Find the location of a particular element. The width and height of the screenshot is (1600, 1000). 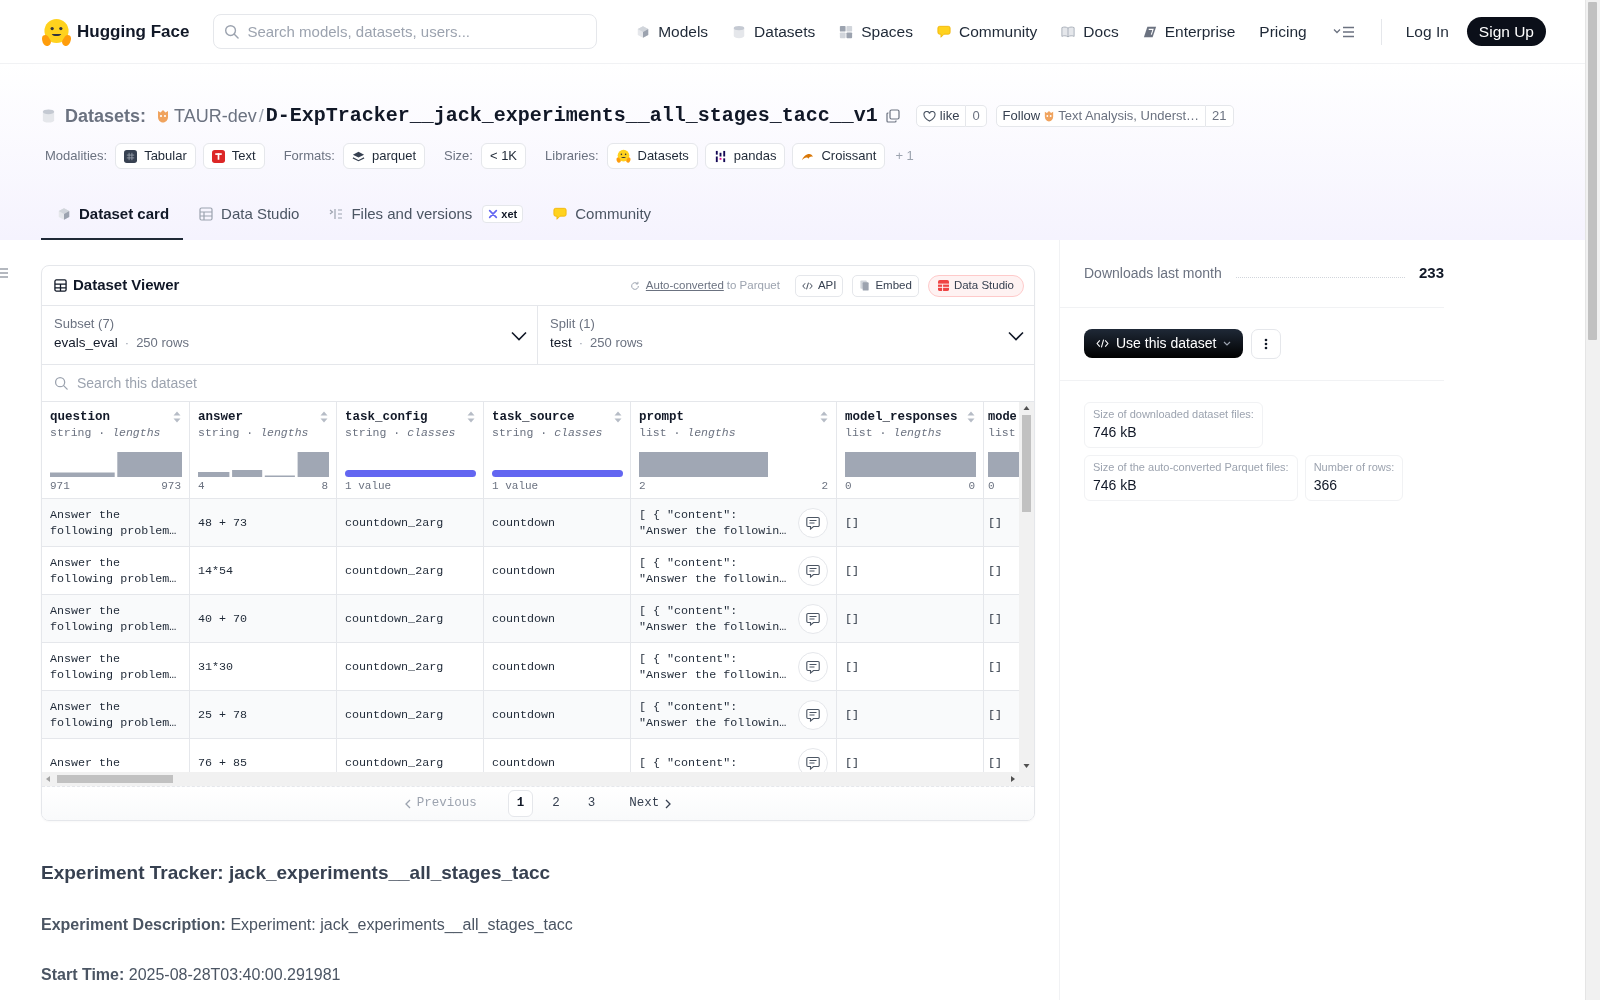

tab: Community is located at coordinates (601, 215).